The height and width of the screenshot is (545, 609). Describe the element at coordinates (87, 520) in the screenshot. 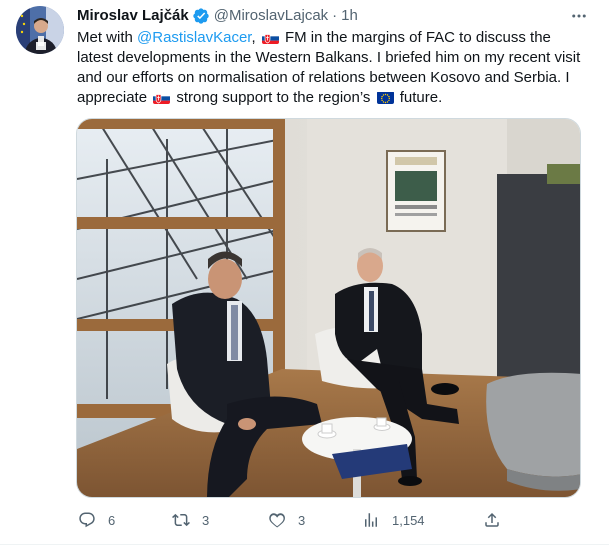

I see `reply-icon` at that location.